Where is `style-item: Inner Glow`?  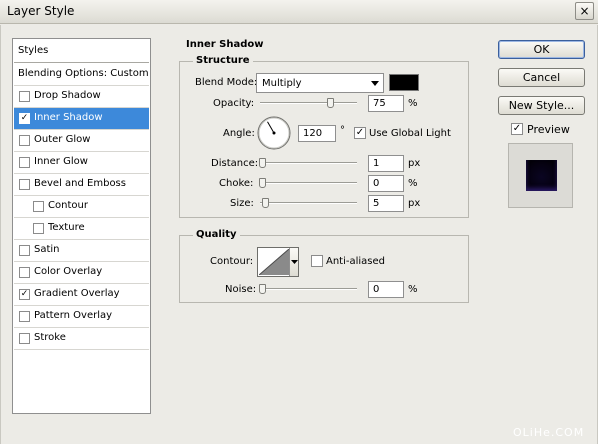
style-item: Inner Glow is located at coordinates (81, 163).